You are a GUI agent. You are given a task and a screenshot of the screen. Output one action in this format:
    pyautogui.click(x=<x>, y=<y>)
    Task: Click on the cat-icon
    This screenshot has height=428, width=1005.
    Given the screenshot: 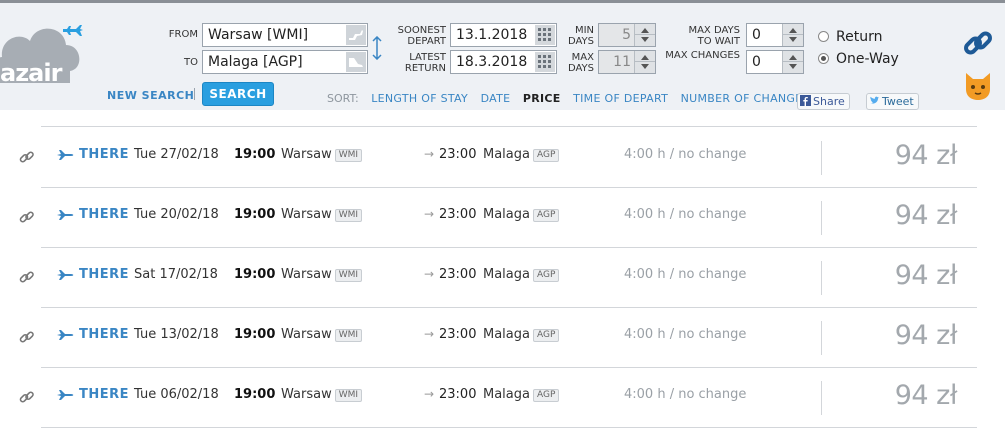 What is the action you would take?
    pyautogui.click(x=978, y=86)
    